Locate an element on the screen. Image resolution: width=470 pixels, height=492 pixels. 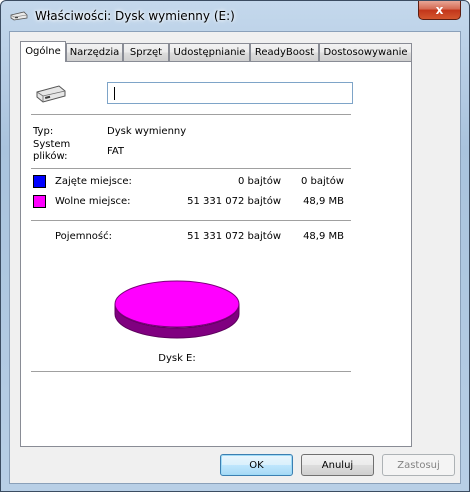
window-title: Właściwości: Dysk wymienny (E:) is located at coordinates (135, 16).